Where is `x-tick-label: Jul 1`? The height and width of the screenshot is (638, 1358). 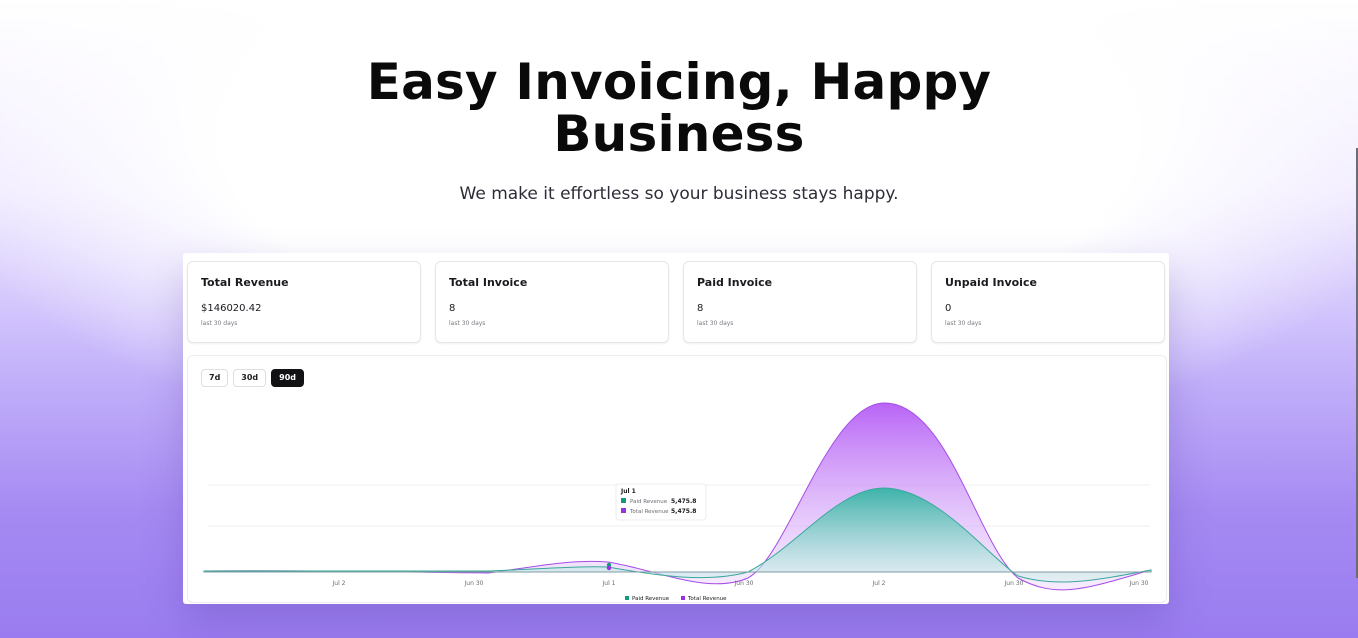
x-tick-label: Jul 1 is located at coordinates (609, 583).